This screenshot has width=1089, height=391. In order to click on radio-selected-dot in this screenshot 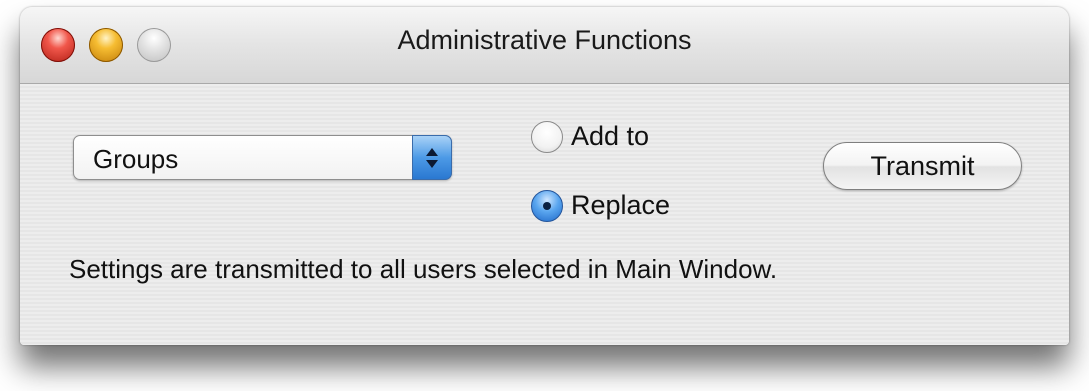, I will do `click(547, 206)`.